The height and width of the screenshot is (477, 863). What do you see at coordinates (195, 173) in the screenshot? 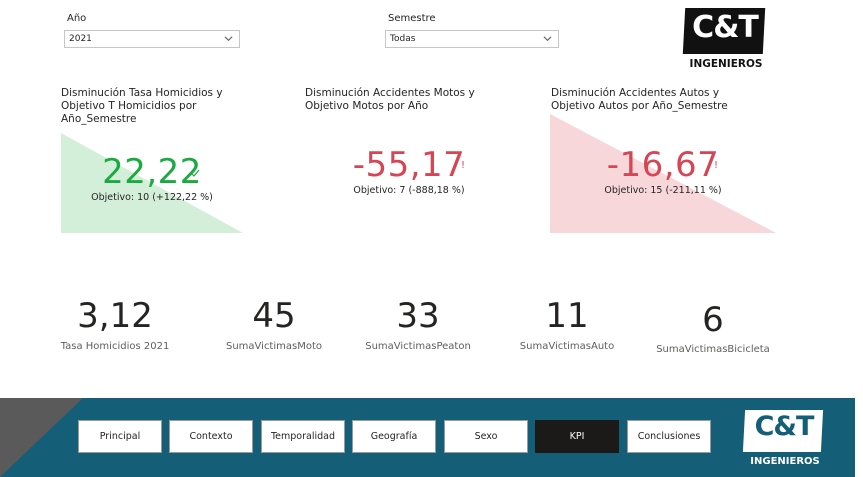
I see `check-icon` at bounding box center [195, 173].